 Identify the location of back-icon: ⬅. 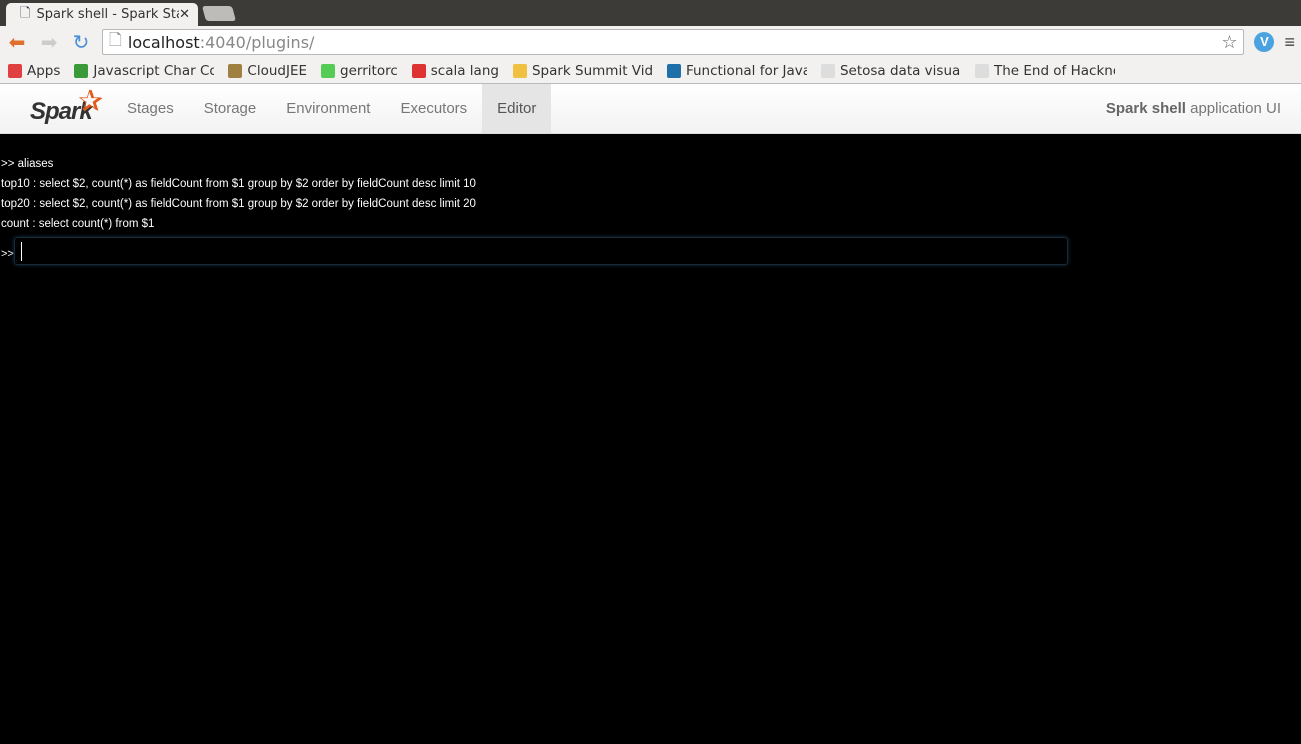
(17, 42).